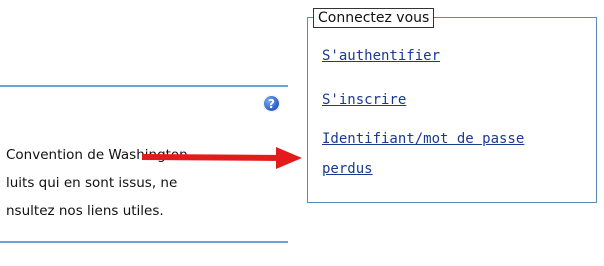  I want to click on help-icon: ?, so click(271, 103).